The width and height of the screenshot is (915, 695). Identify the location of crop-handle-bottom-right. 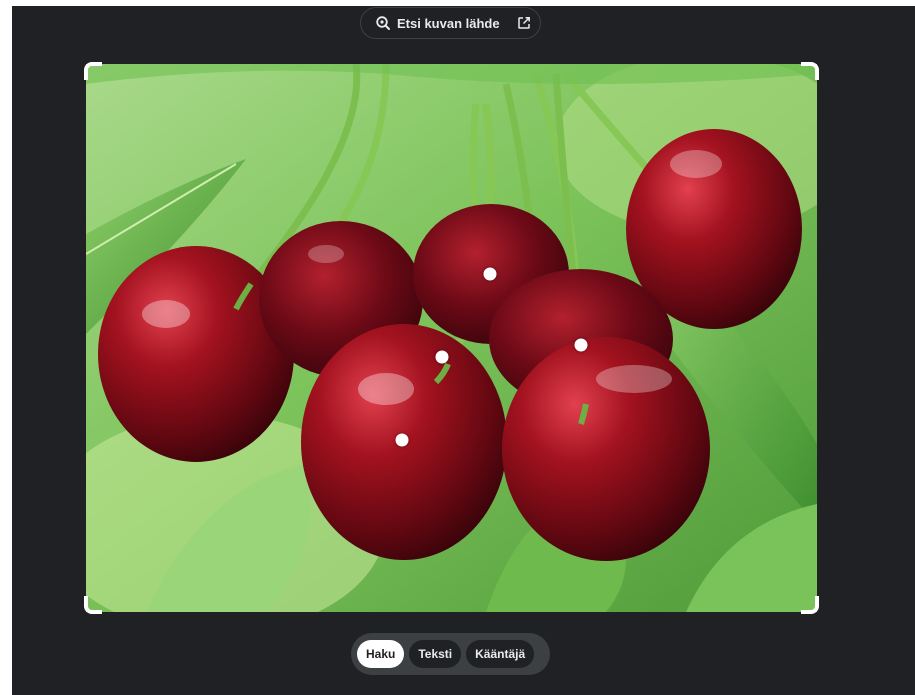
(810, 605).